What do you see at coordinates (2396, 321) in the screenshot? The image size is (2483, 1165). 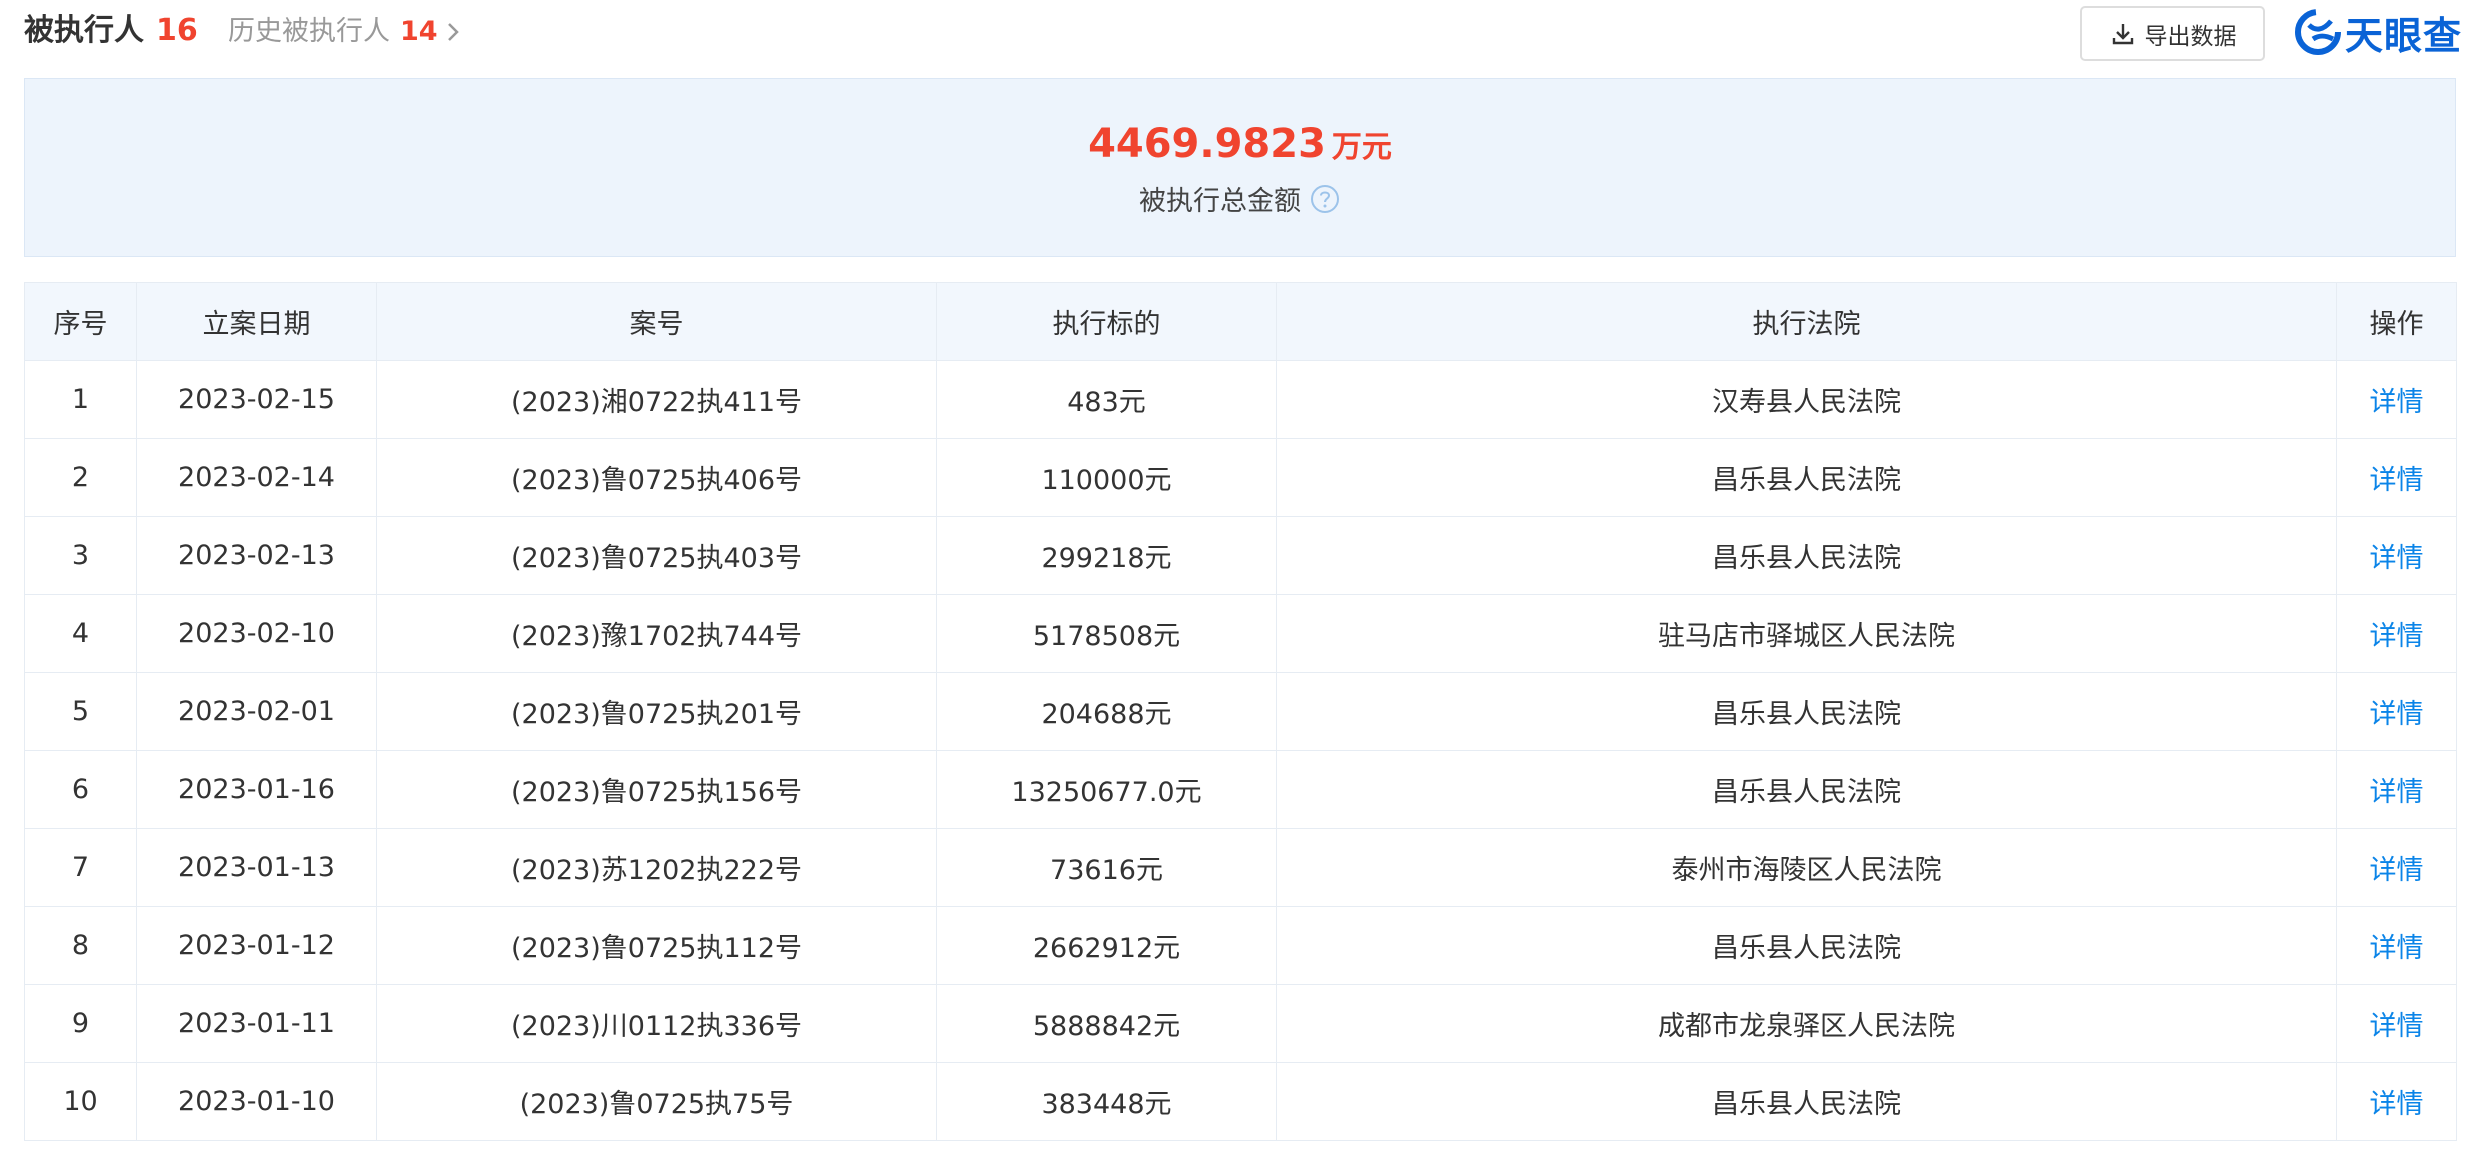 I see `column-header-action: 操作` at bounding box center [2396, 321].